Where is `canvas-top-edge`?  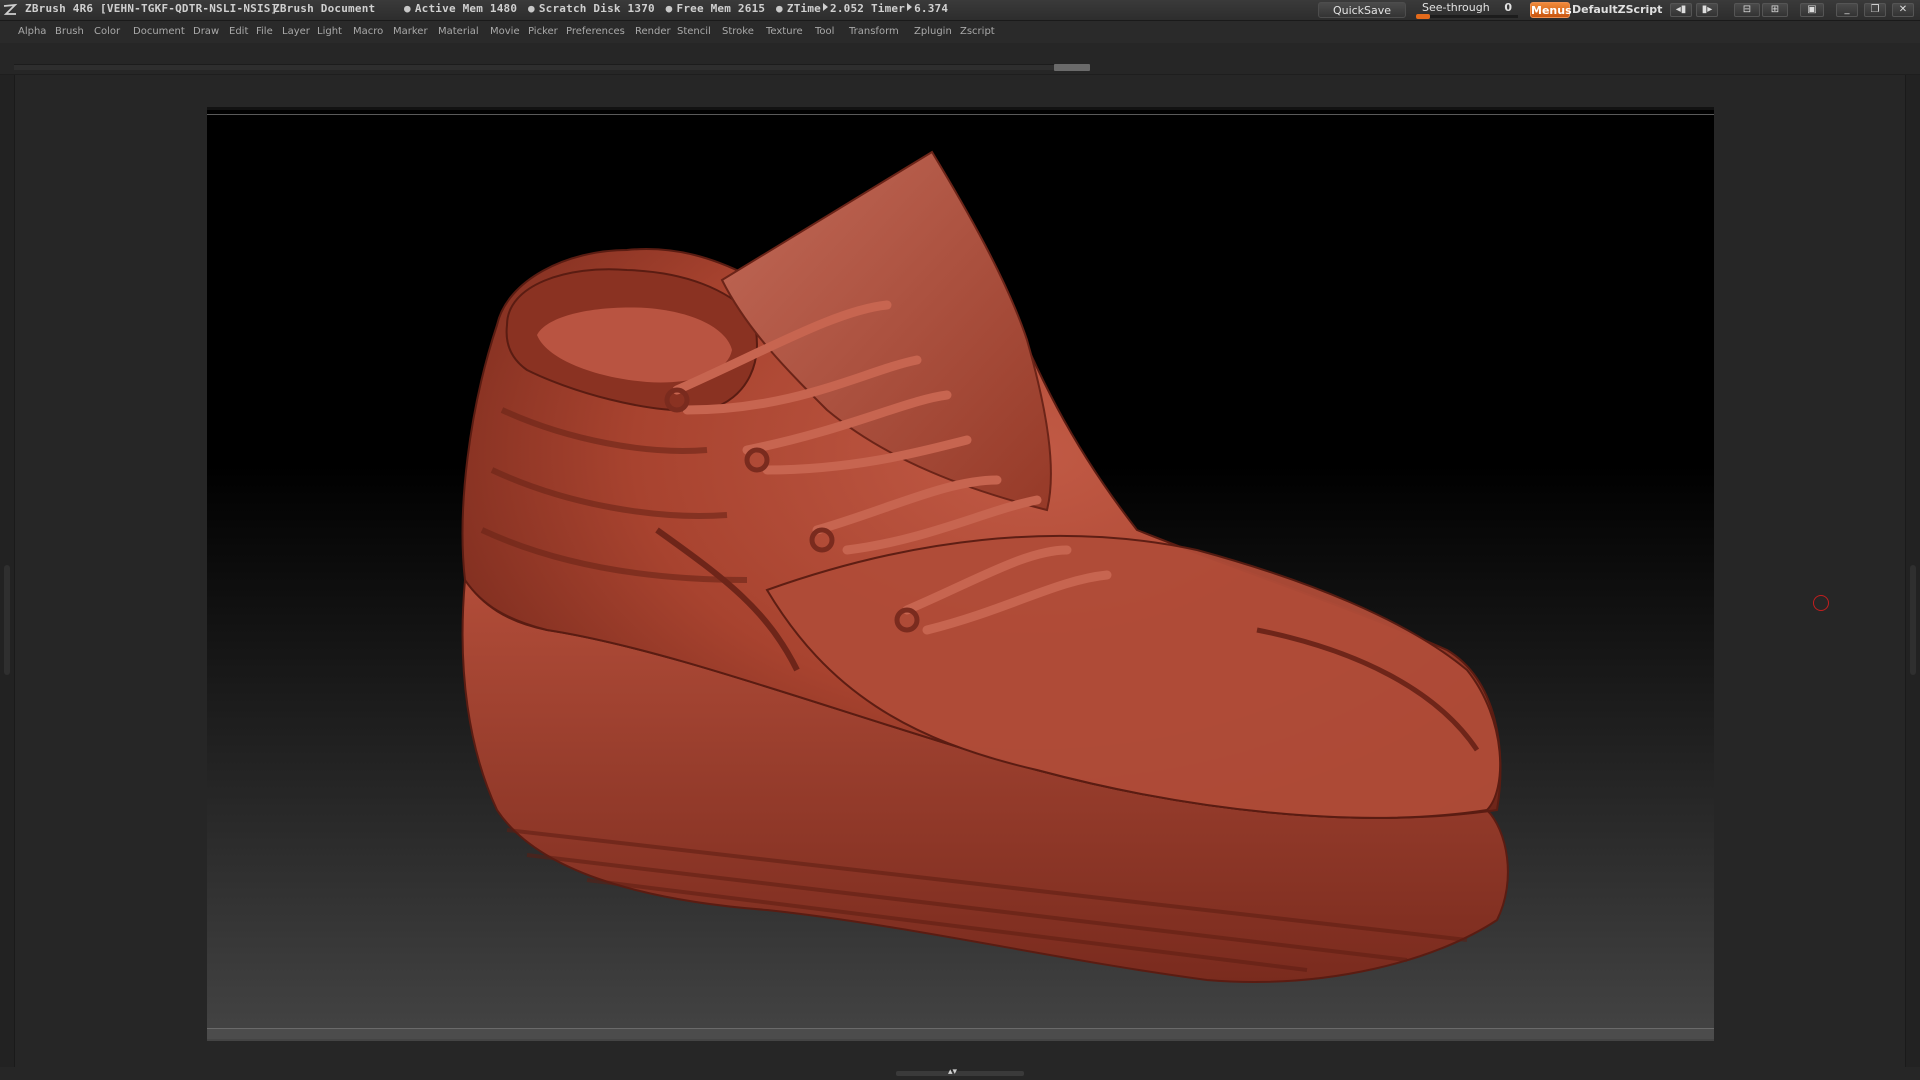
canvas-top-edge is located at coordinates (960, 114).